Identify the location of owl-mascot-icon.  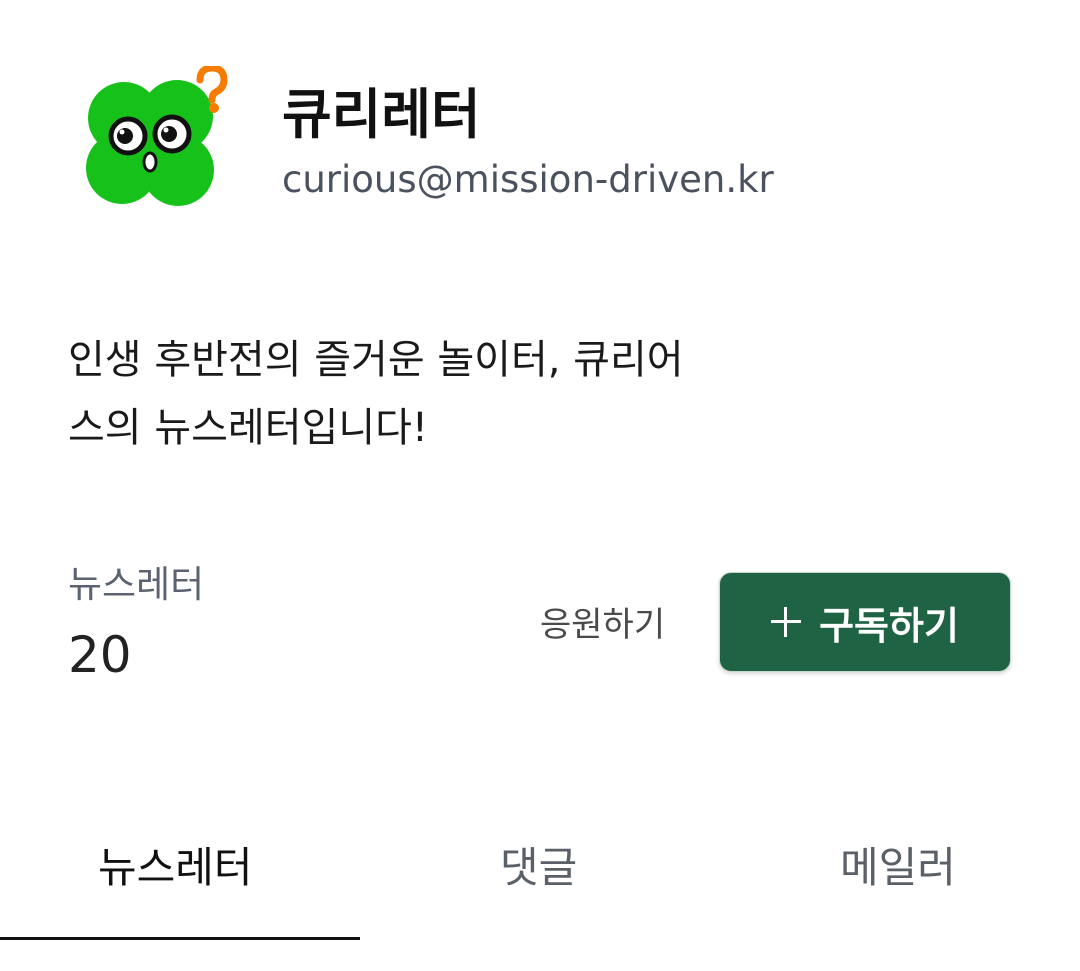
(157, 136).